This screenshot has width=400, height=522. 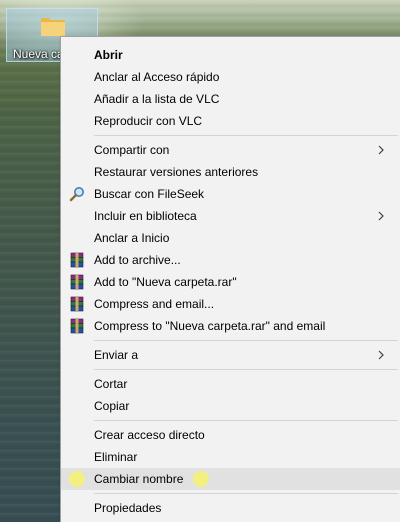 What do you see at coordinates (149, 435) in the screenshot?
I see `menu-item-label: Crear acceso directo` at bounding box center [149, 435].